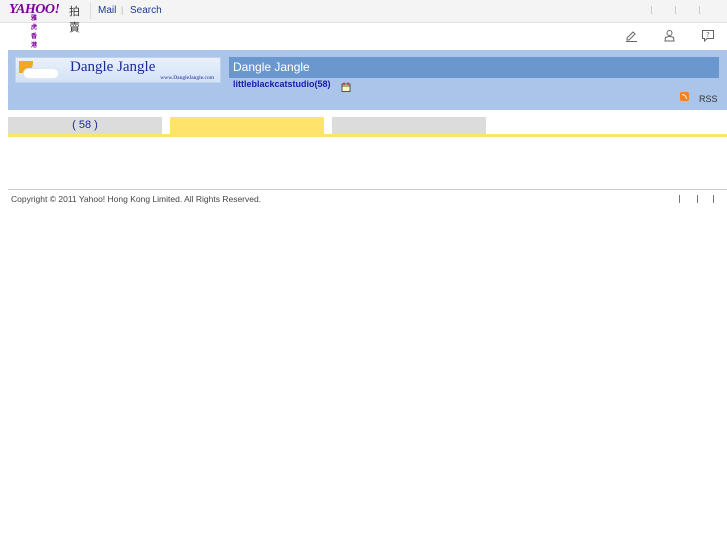 The height and width of the screenshot is (545, 727). Describe the element at coordinates (346, 85) in the screenshot. I see `calendar-icon` at that location.